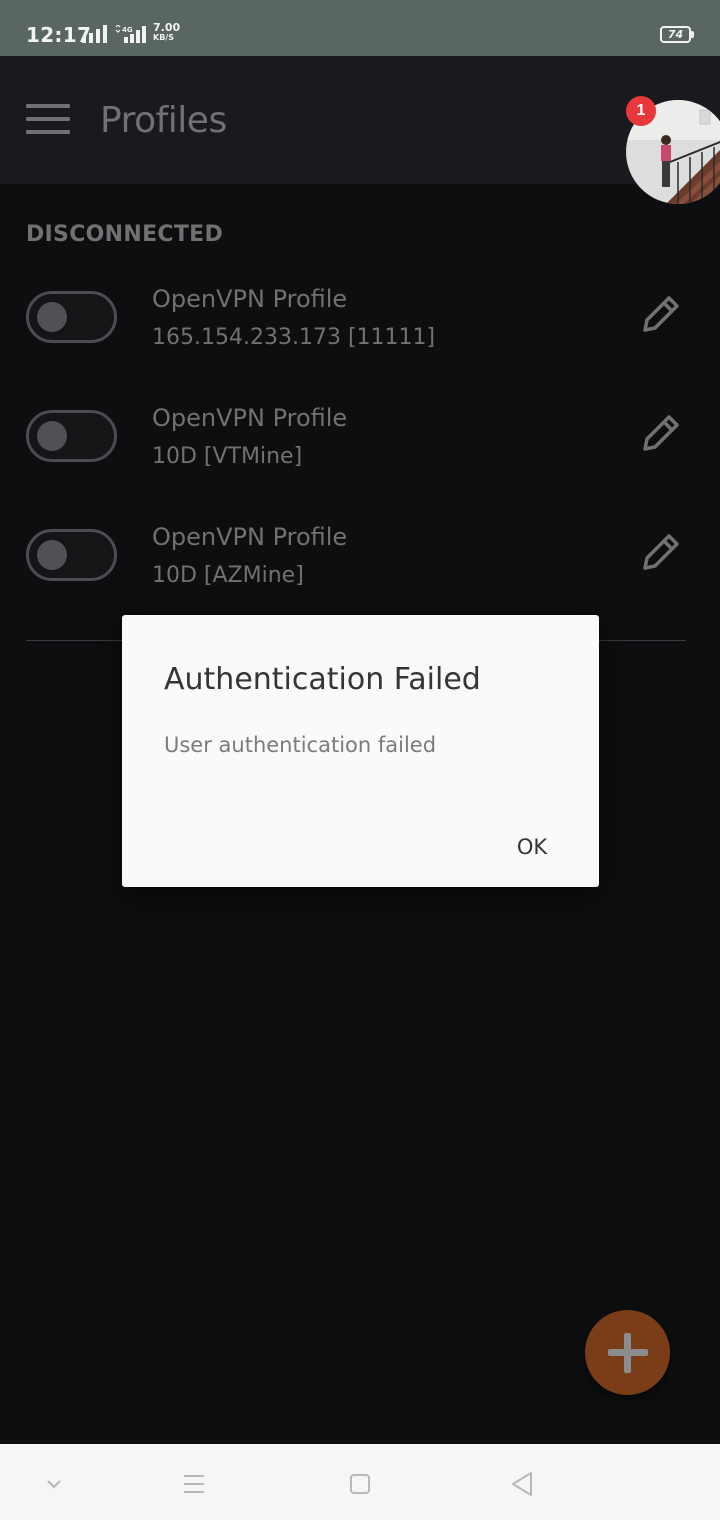 This screenshot has width=720, height=1520. Describe the element at coordinates (163, 120) in the screenshot. I see `page-title: Profiles` at that location.